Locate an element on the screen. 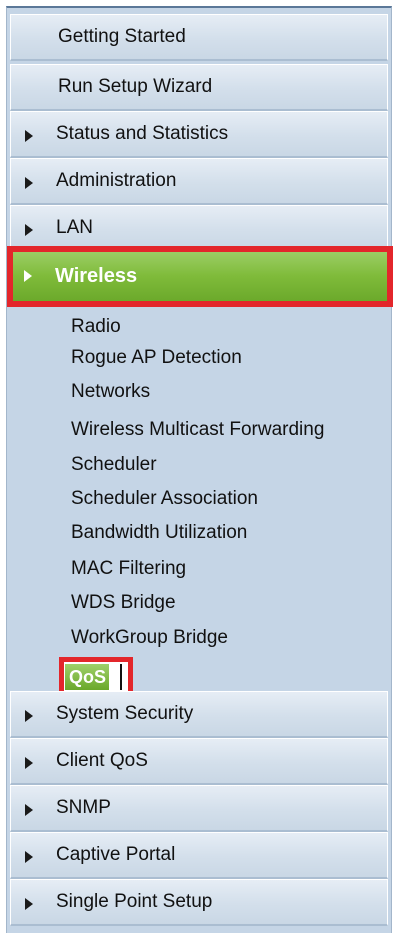  nav-item-label: Captive Portal is located at coordinates (116, 854).